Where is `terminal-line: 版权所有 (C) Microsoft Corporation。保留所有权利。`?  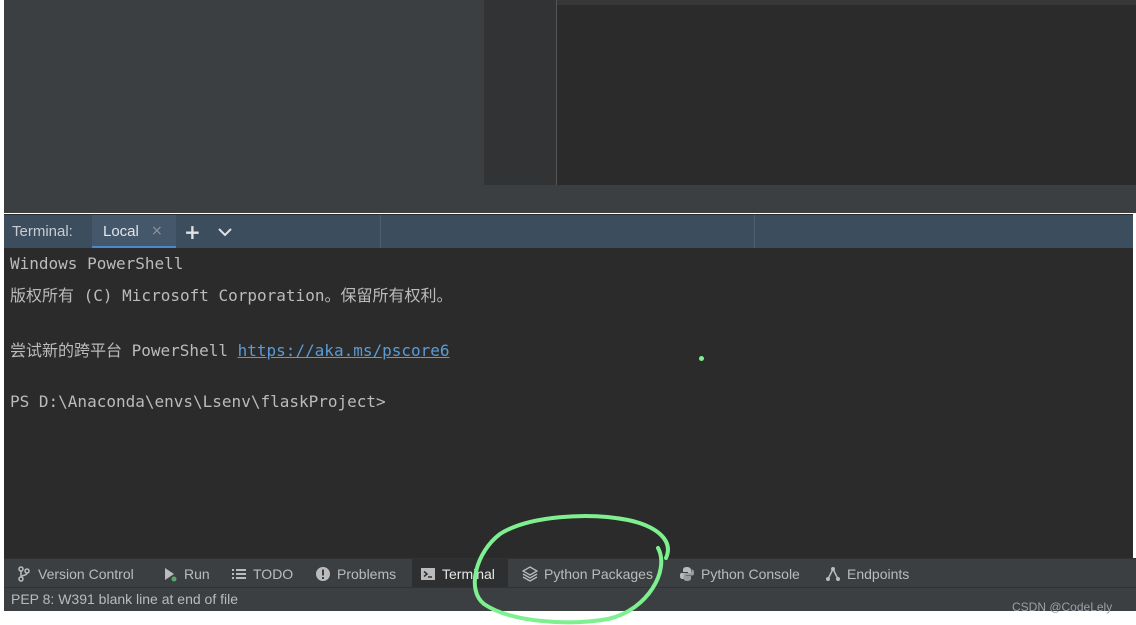 terminal-line: 版权所有 (C) Microsoft Corporation。保留所有权利。 is located at coordinates (231, 295).